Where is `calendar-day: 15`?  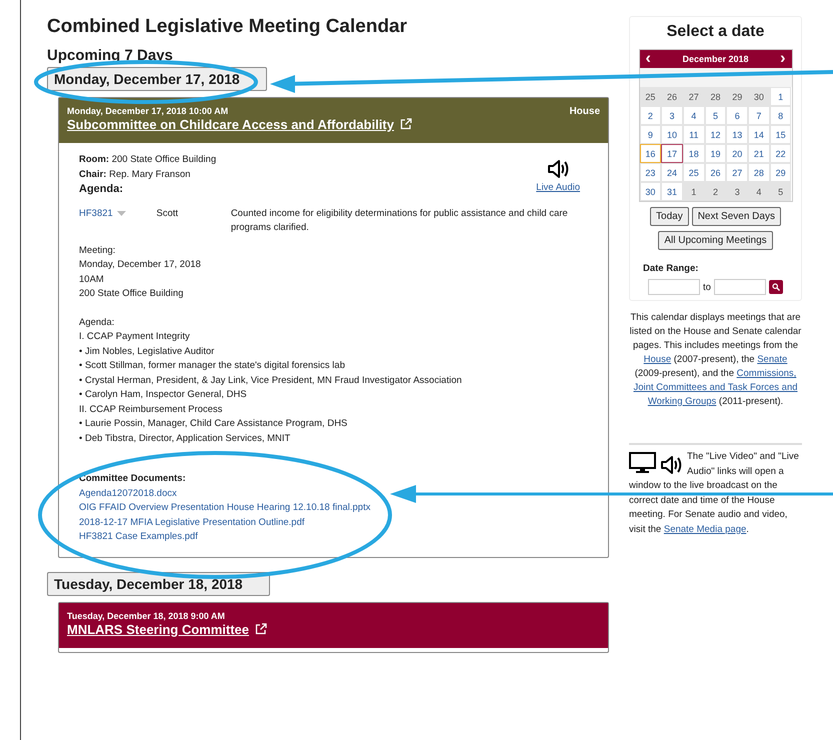
calendar-day: 15 is located at coordinates (781, 134).